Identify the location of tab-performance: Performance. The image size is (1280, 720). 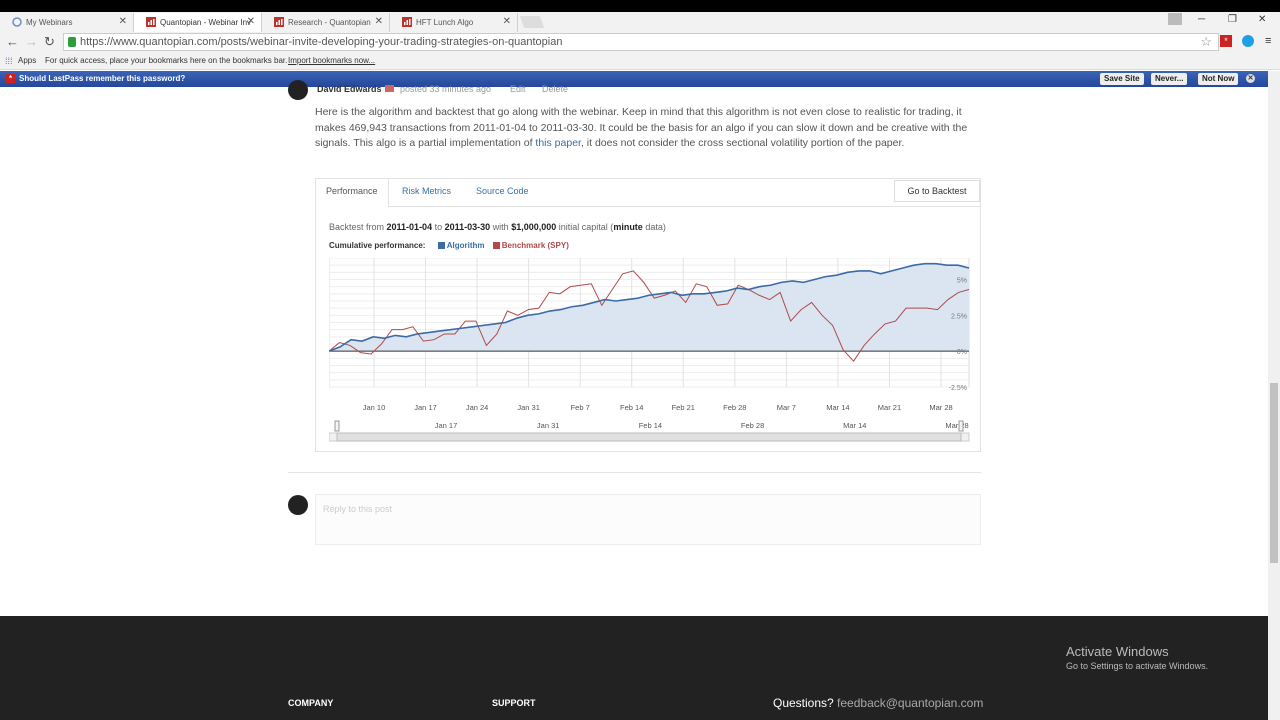
(352, 191).